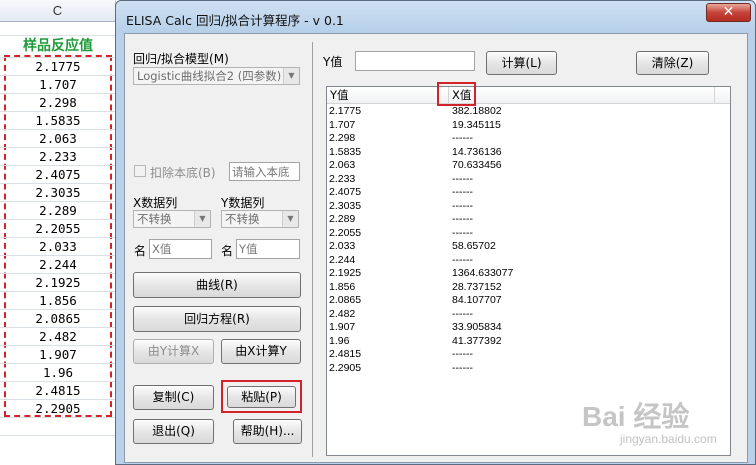  Describe the element at coordinates (58, 85) in the screenshot. I see `sheet-cell: 1.707` at that location.